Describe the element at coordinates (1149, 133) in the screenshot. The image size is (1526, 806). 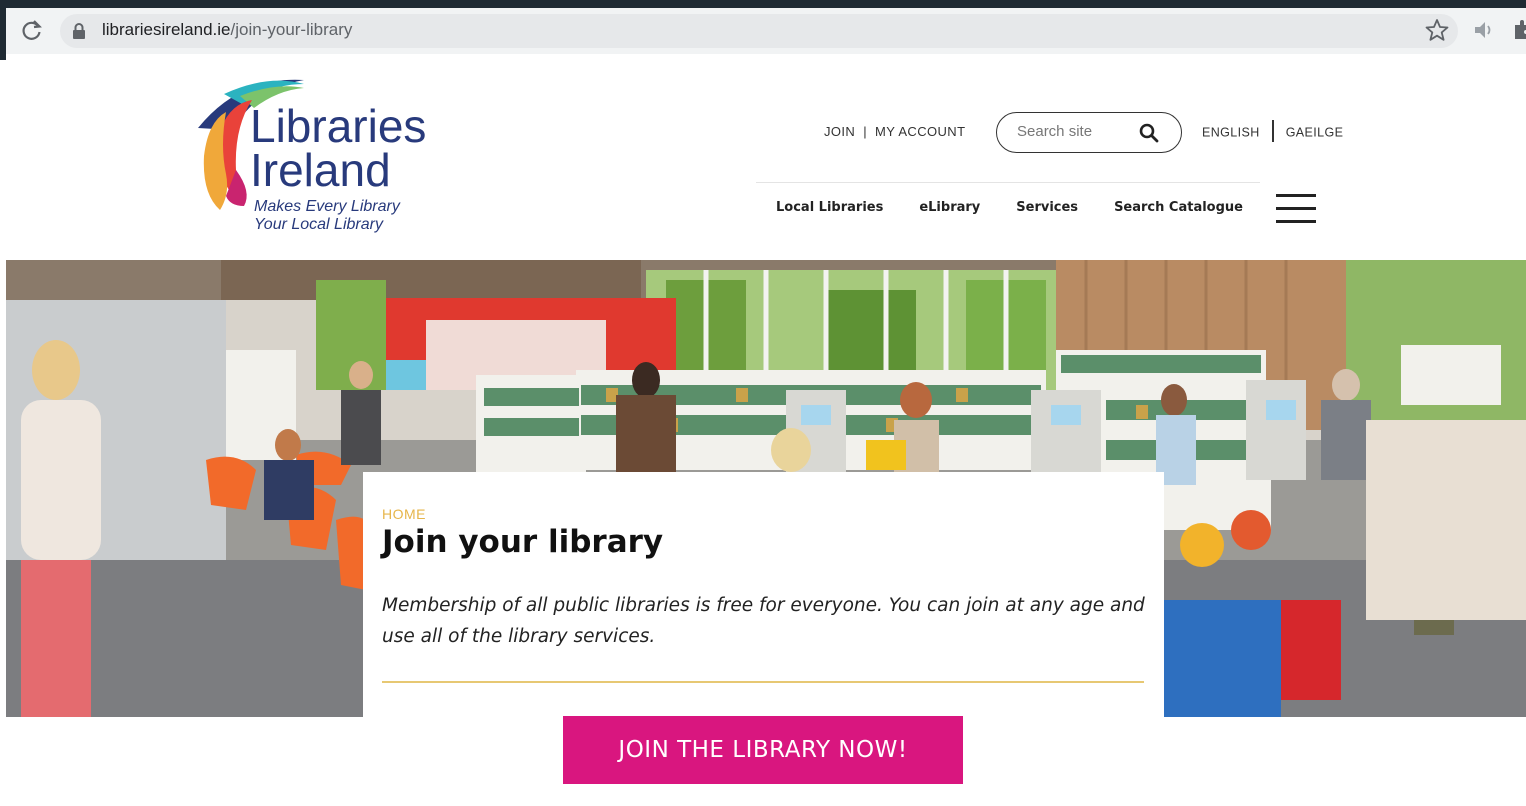
I see `search-icon` at that location.